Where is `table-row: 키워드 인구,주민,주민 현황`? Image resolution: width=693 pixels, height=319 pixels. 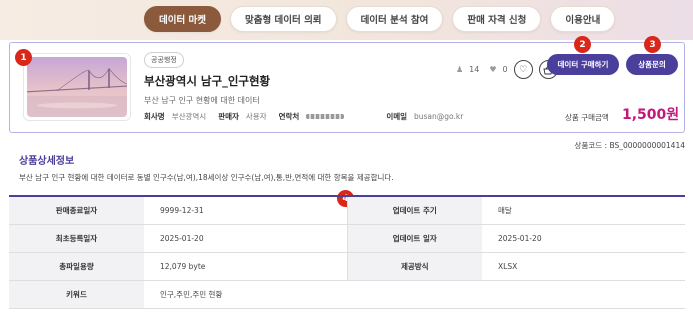 table-row: 키워드 인구,주민,주민 현황 is located at coordinates (347, 294).